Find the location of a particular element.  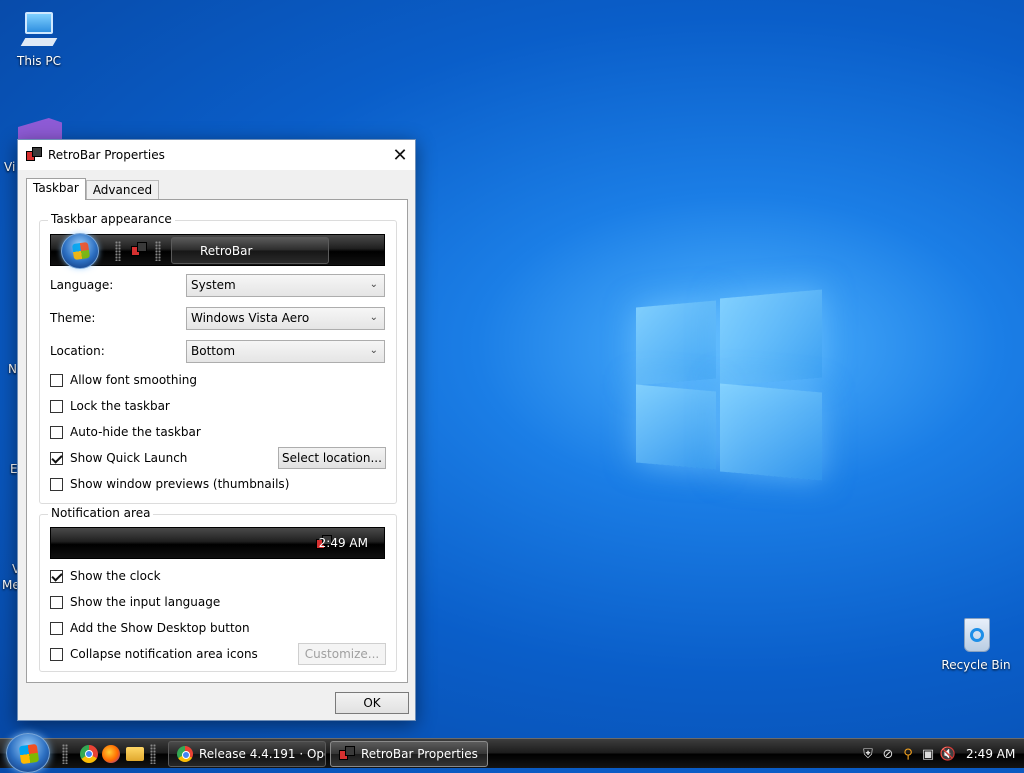

theme-select: Windows Vista Aero ⌄ is located at coordinates (285, 318).